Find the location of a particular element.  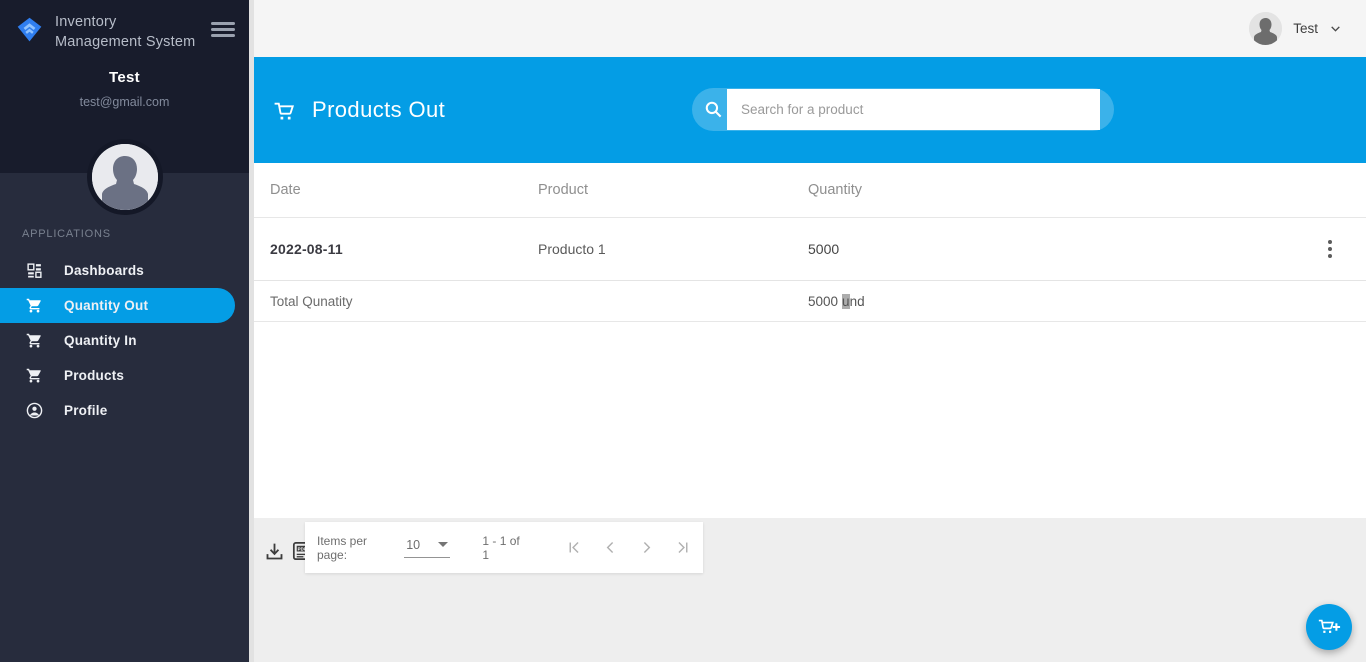

sidebar-item-quantity-out: Quantity Out is located at coordinates (117, 305).